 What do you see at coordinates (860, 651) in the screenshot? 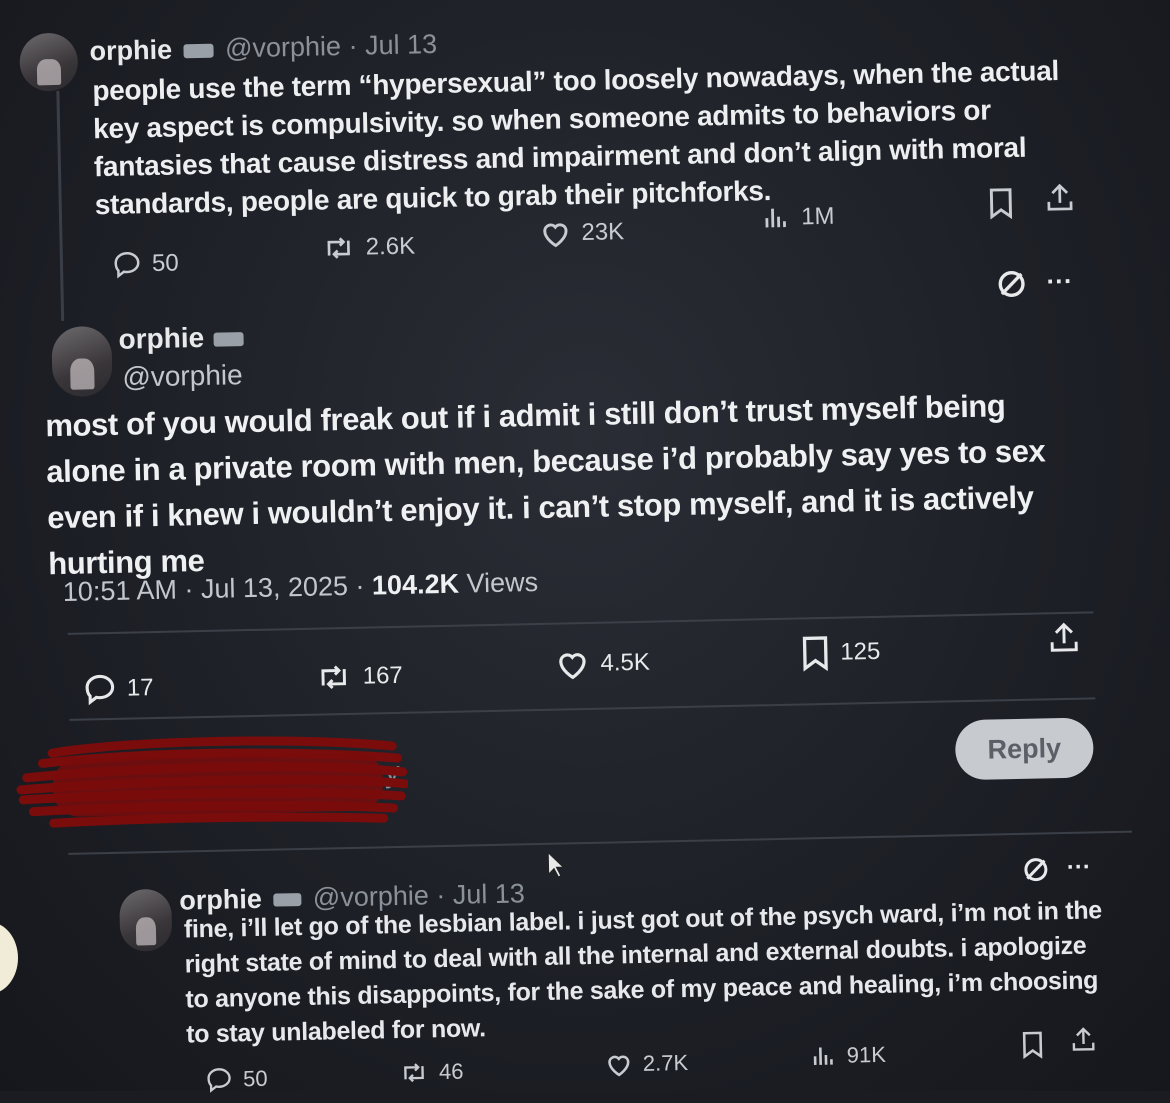
I see `post2-bookmark-count: 125` at bounding box center [860, 651].